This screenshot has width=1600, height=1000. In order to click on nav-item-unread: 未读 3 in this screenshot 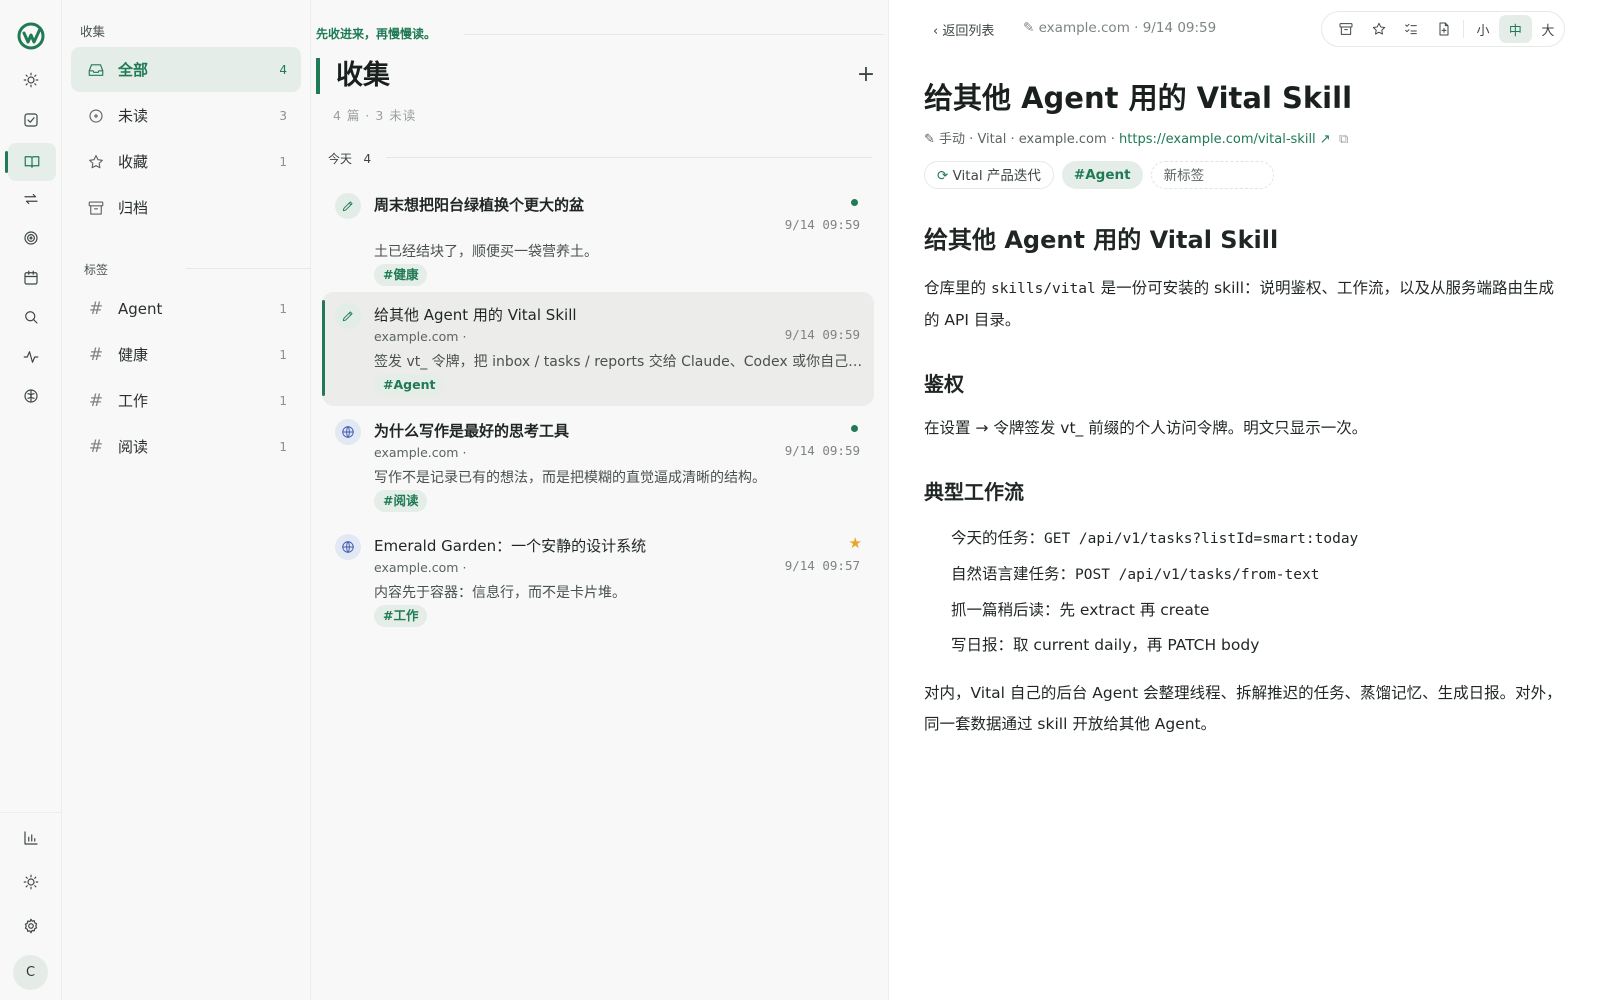, I will do `click(186, 115)`.